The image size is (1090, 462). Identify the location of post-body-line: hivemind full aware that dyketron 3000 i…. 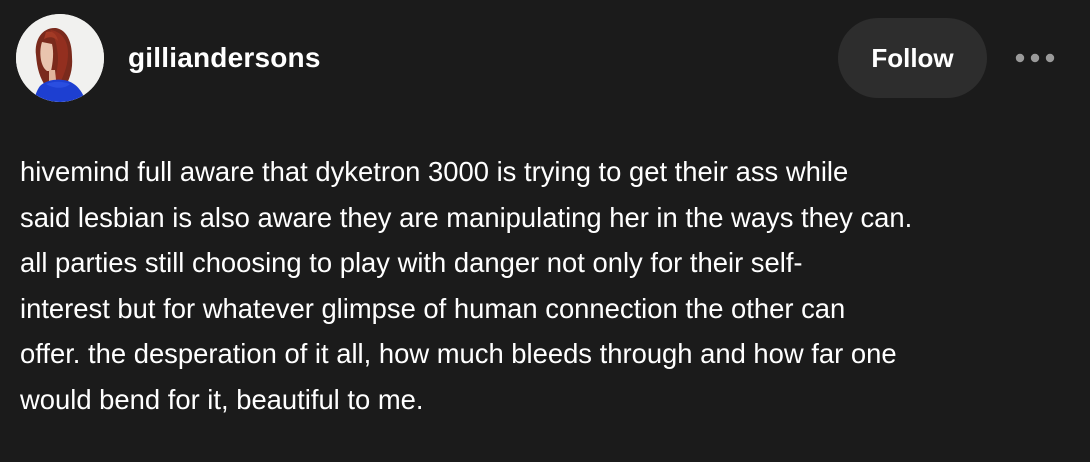
(434, 171).